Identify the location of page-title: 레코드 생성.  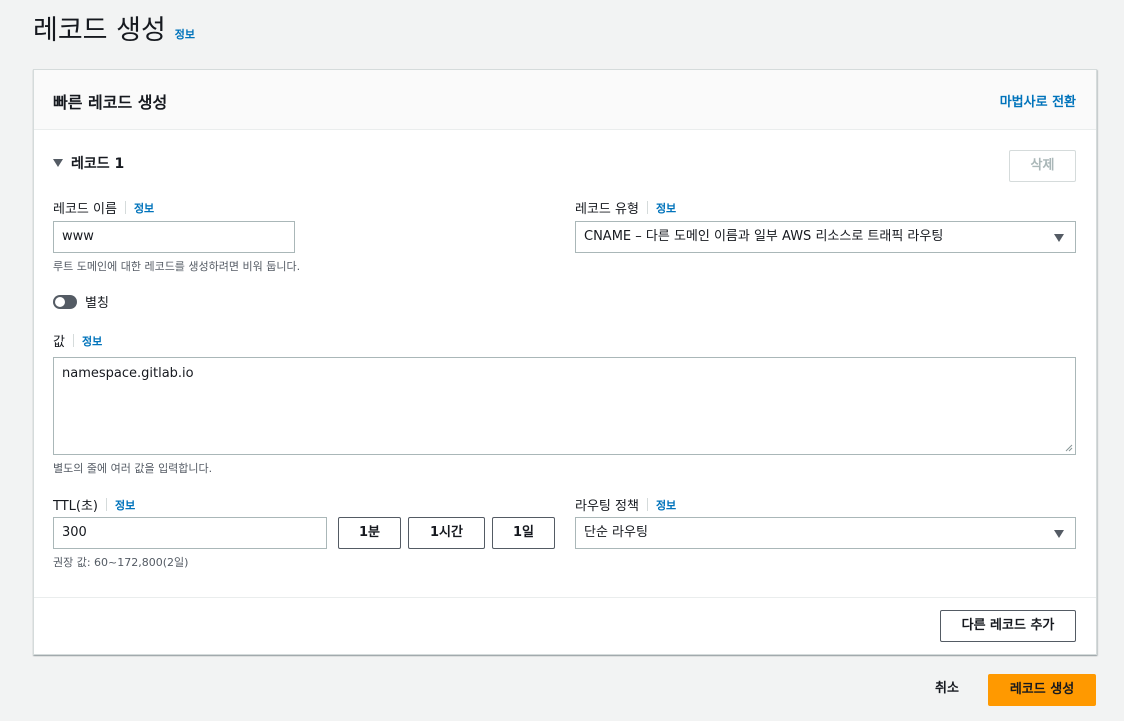
(99, 30).